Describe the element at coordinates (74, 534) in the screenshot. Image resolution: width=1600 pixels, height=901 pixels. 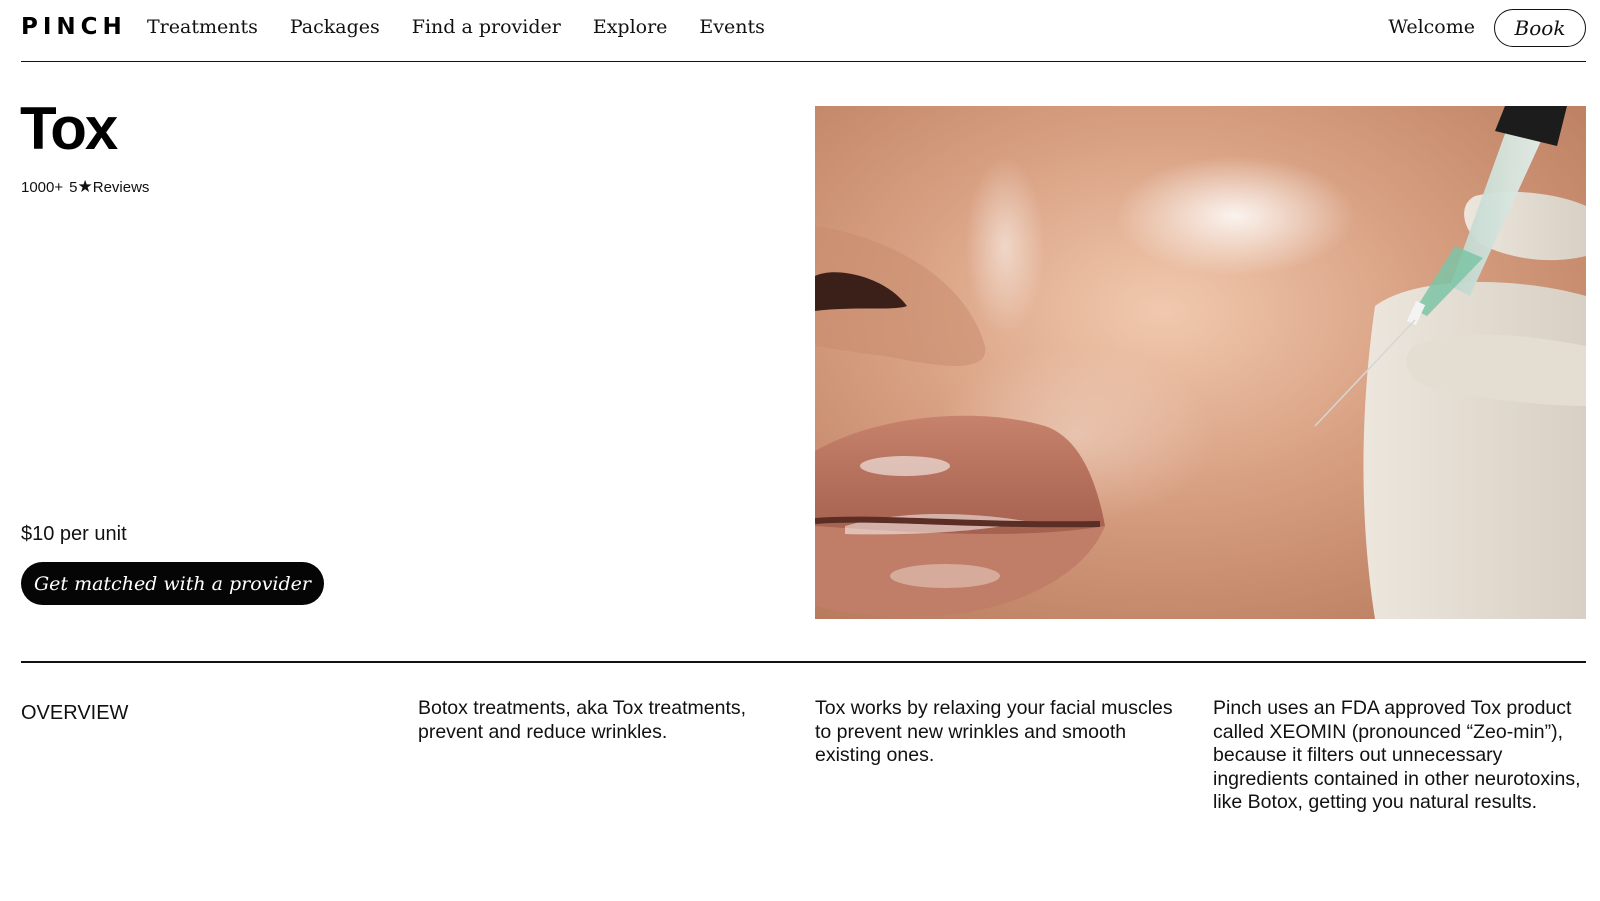
I see `price-label: $10 per unit` at that location.